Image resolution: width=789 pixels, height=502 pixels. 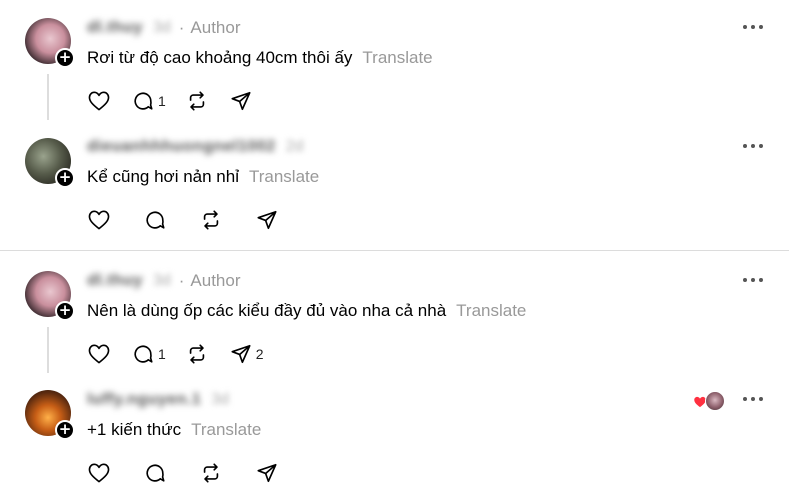 What do you see at coordinates (134, 429) in the screenshot?
I see `post-body: +1 kiến thức` at bounding box center [134, 429].